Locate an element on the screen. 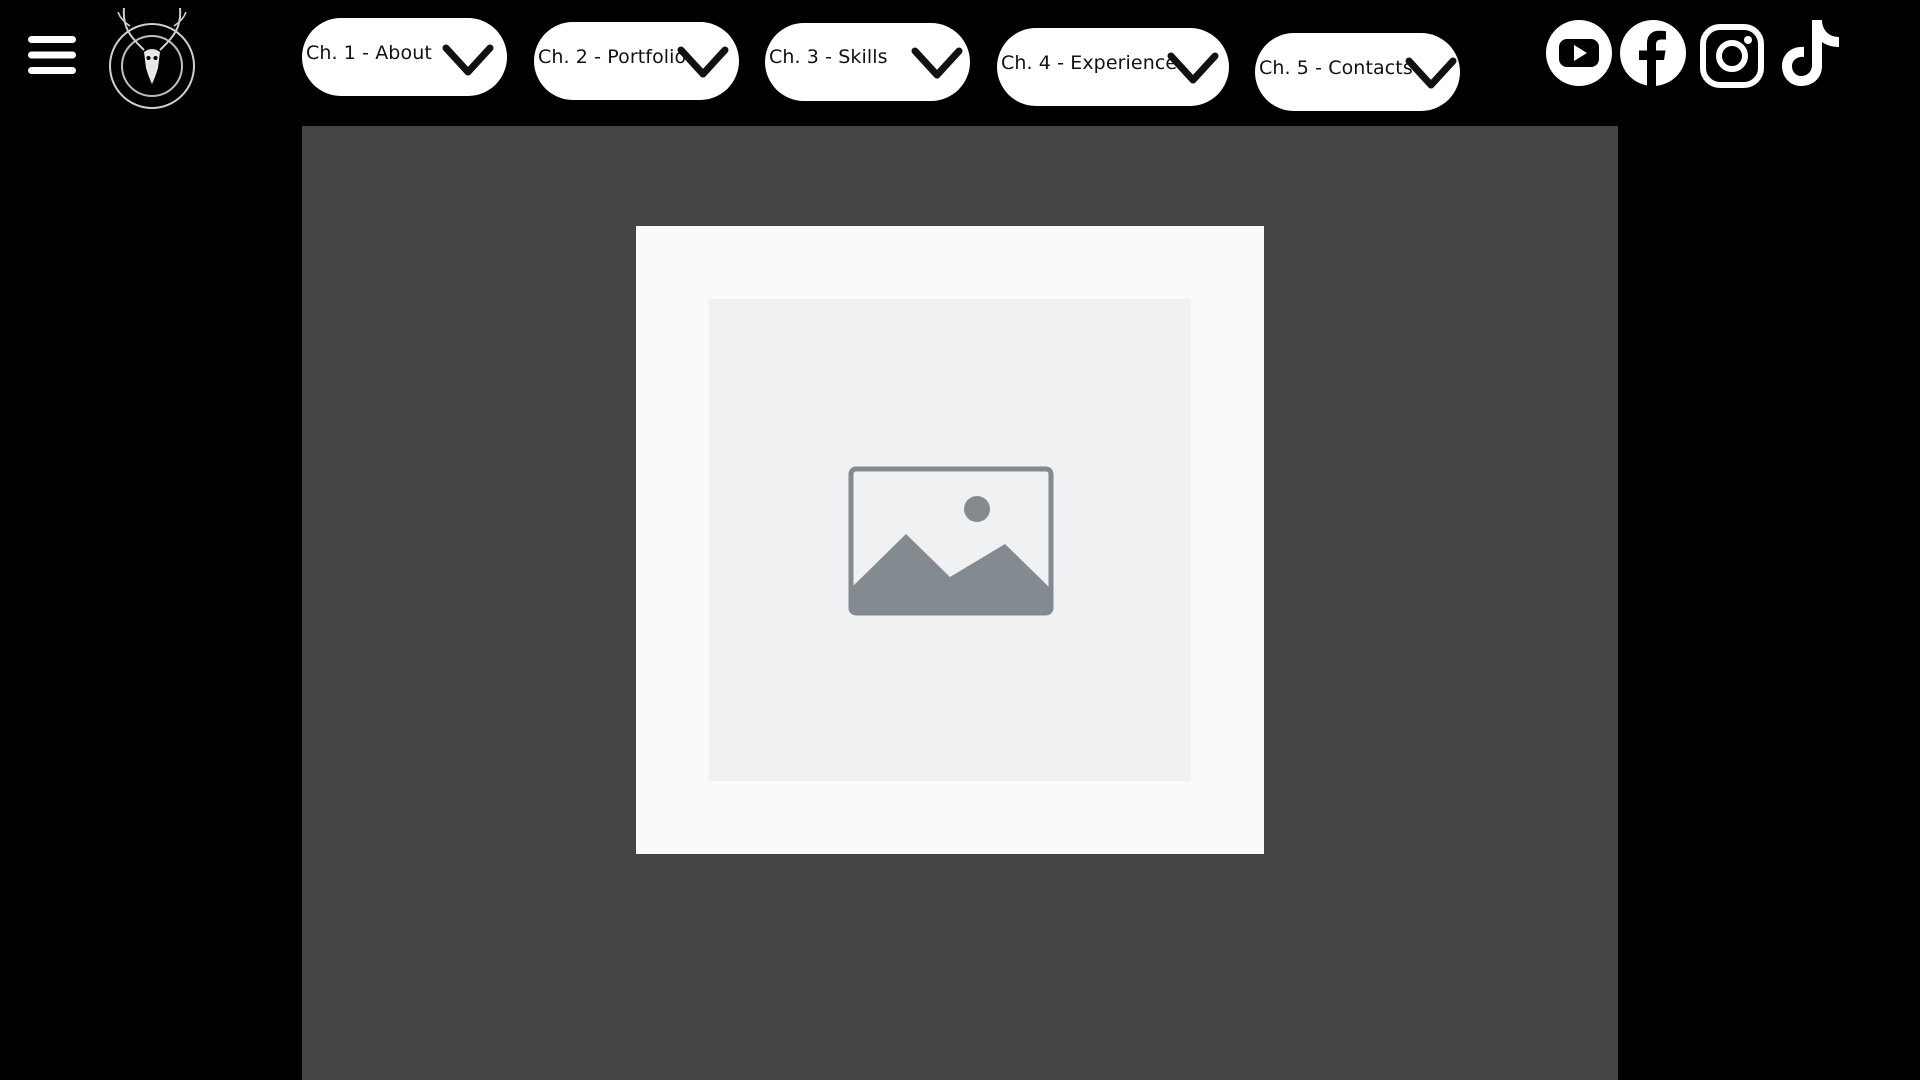  nav-item-label: Ch. 5 - Contacts is located at coordinates (1336, 68).